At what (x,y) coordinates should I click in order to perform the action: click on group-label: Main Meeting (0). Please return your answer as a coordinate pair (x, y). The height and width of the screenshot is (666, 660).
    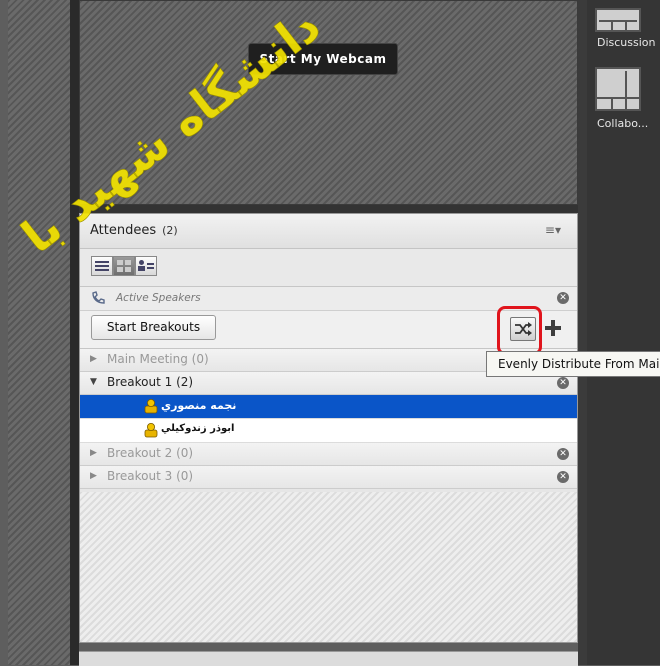
    Looking at the image, I should click on (158, 359).